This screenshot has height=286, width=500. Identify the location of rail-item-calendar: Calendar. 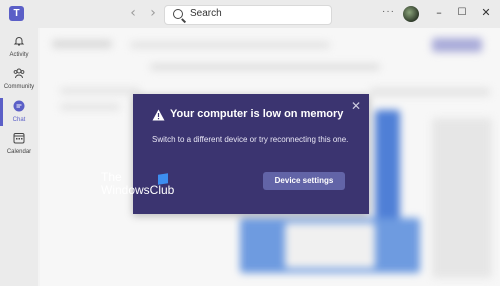
(19, 148).